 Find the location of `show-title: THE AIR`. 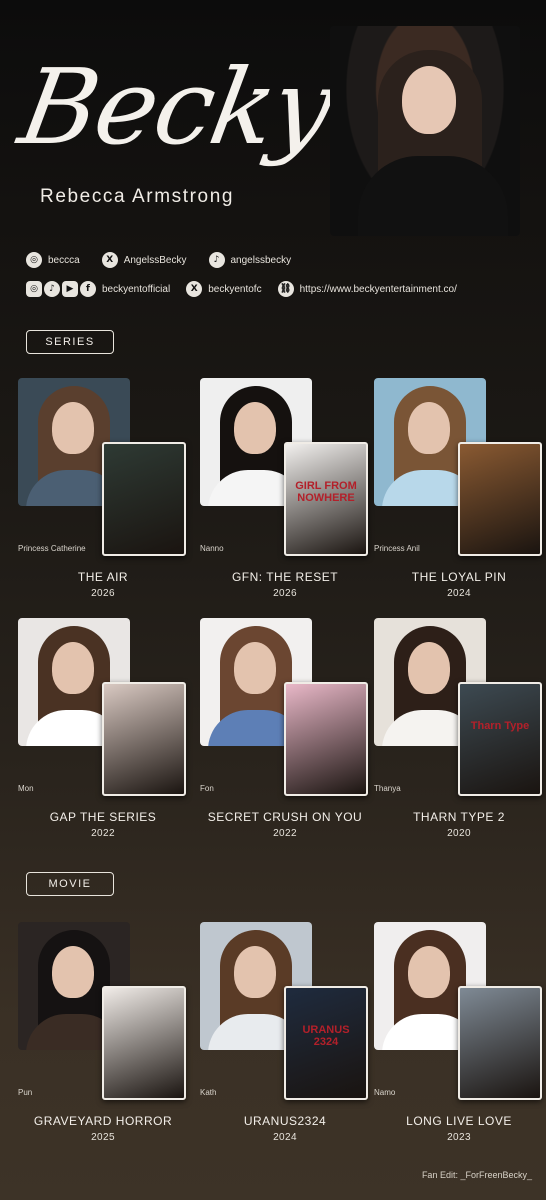

show-title: THE AIR is located at coordinates (103, 577).